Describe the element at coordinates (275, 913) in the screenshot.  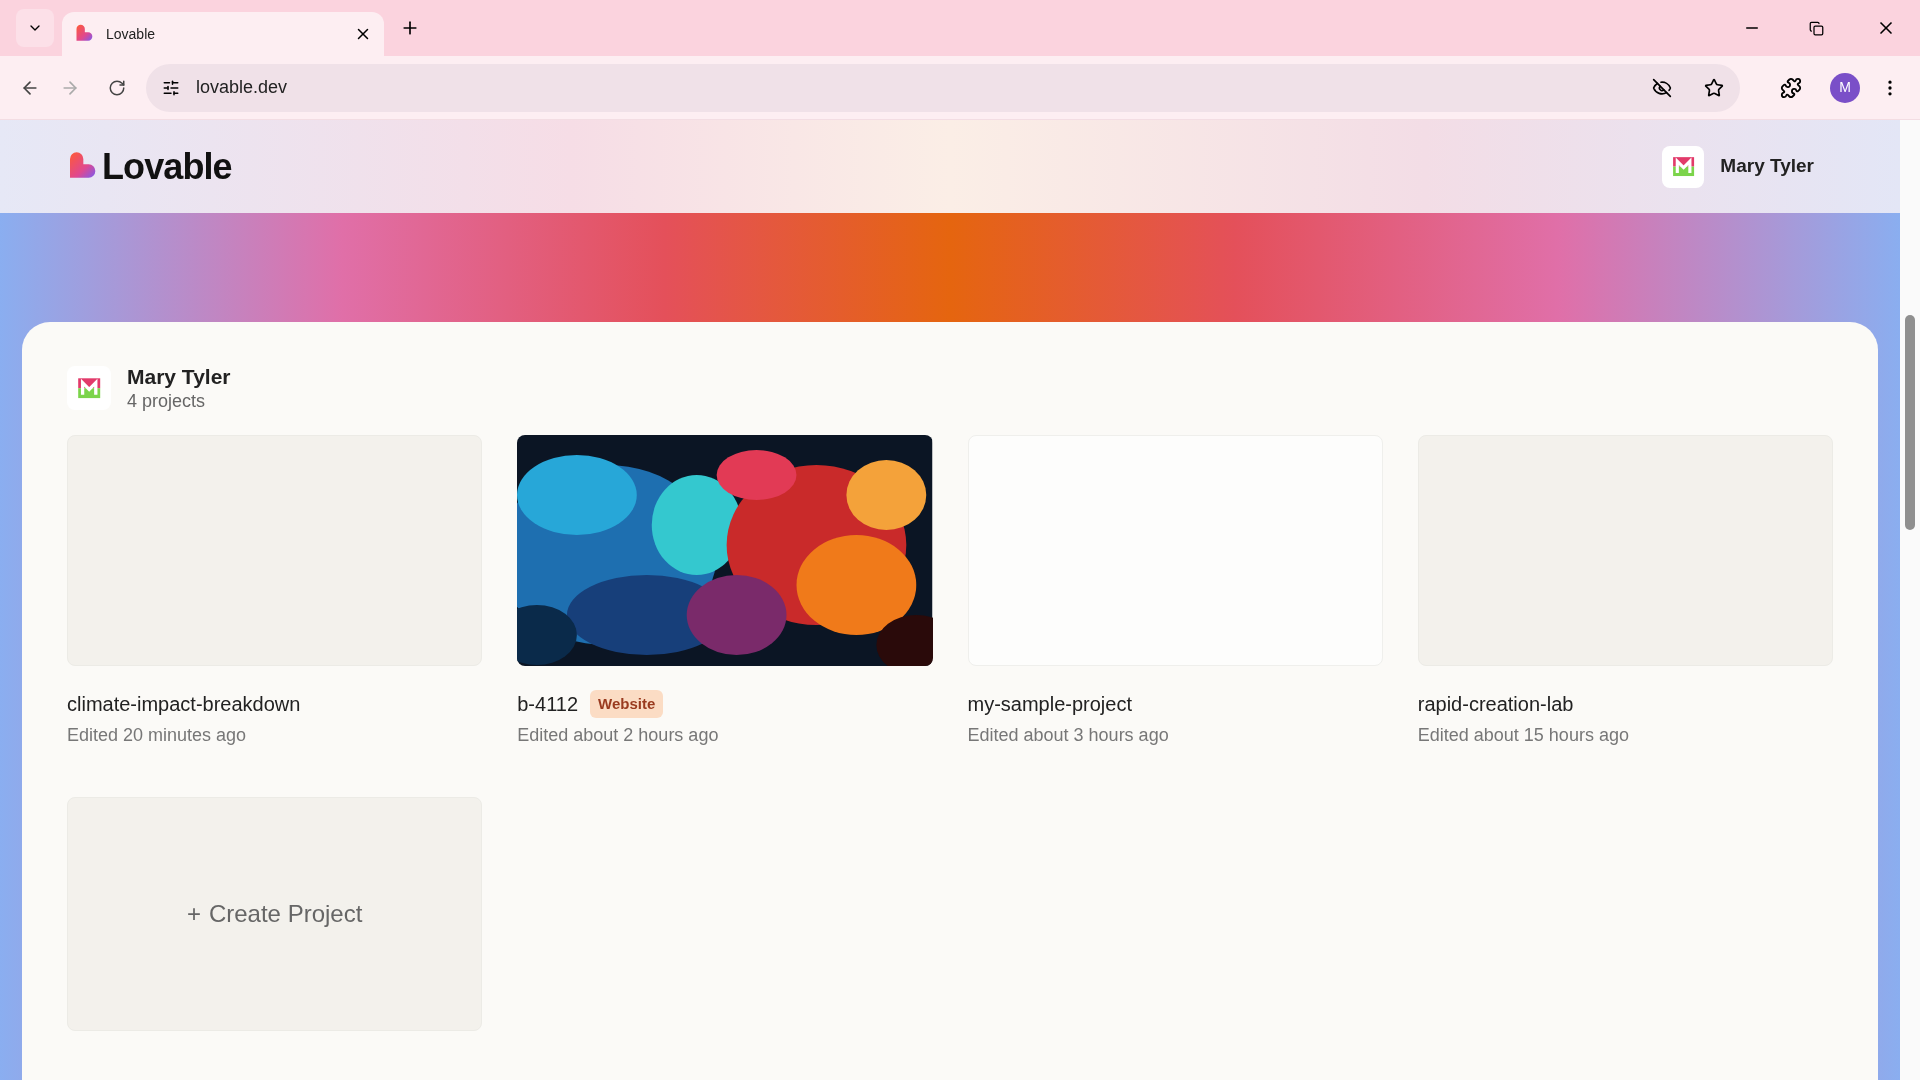
I see `create-project-button: + Create Project` at that location.